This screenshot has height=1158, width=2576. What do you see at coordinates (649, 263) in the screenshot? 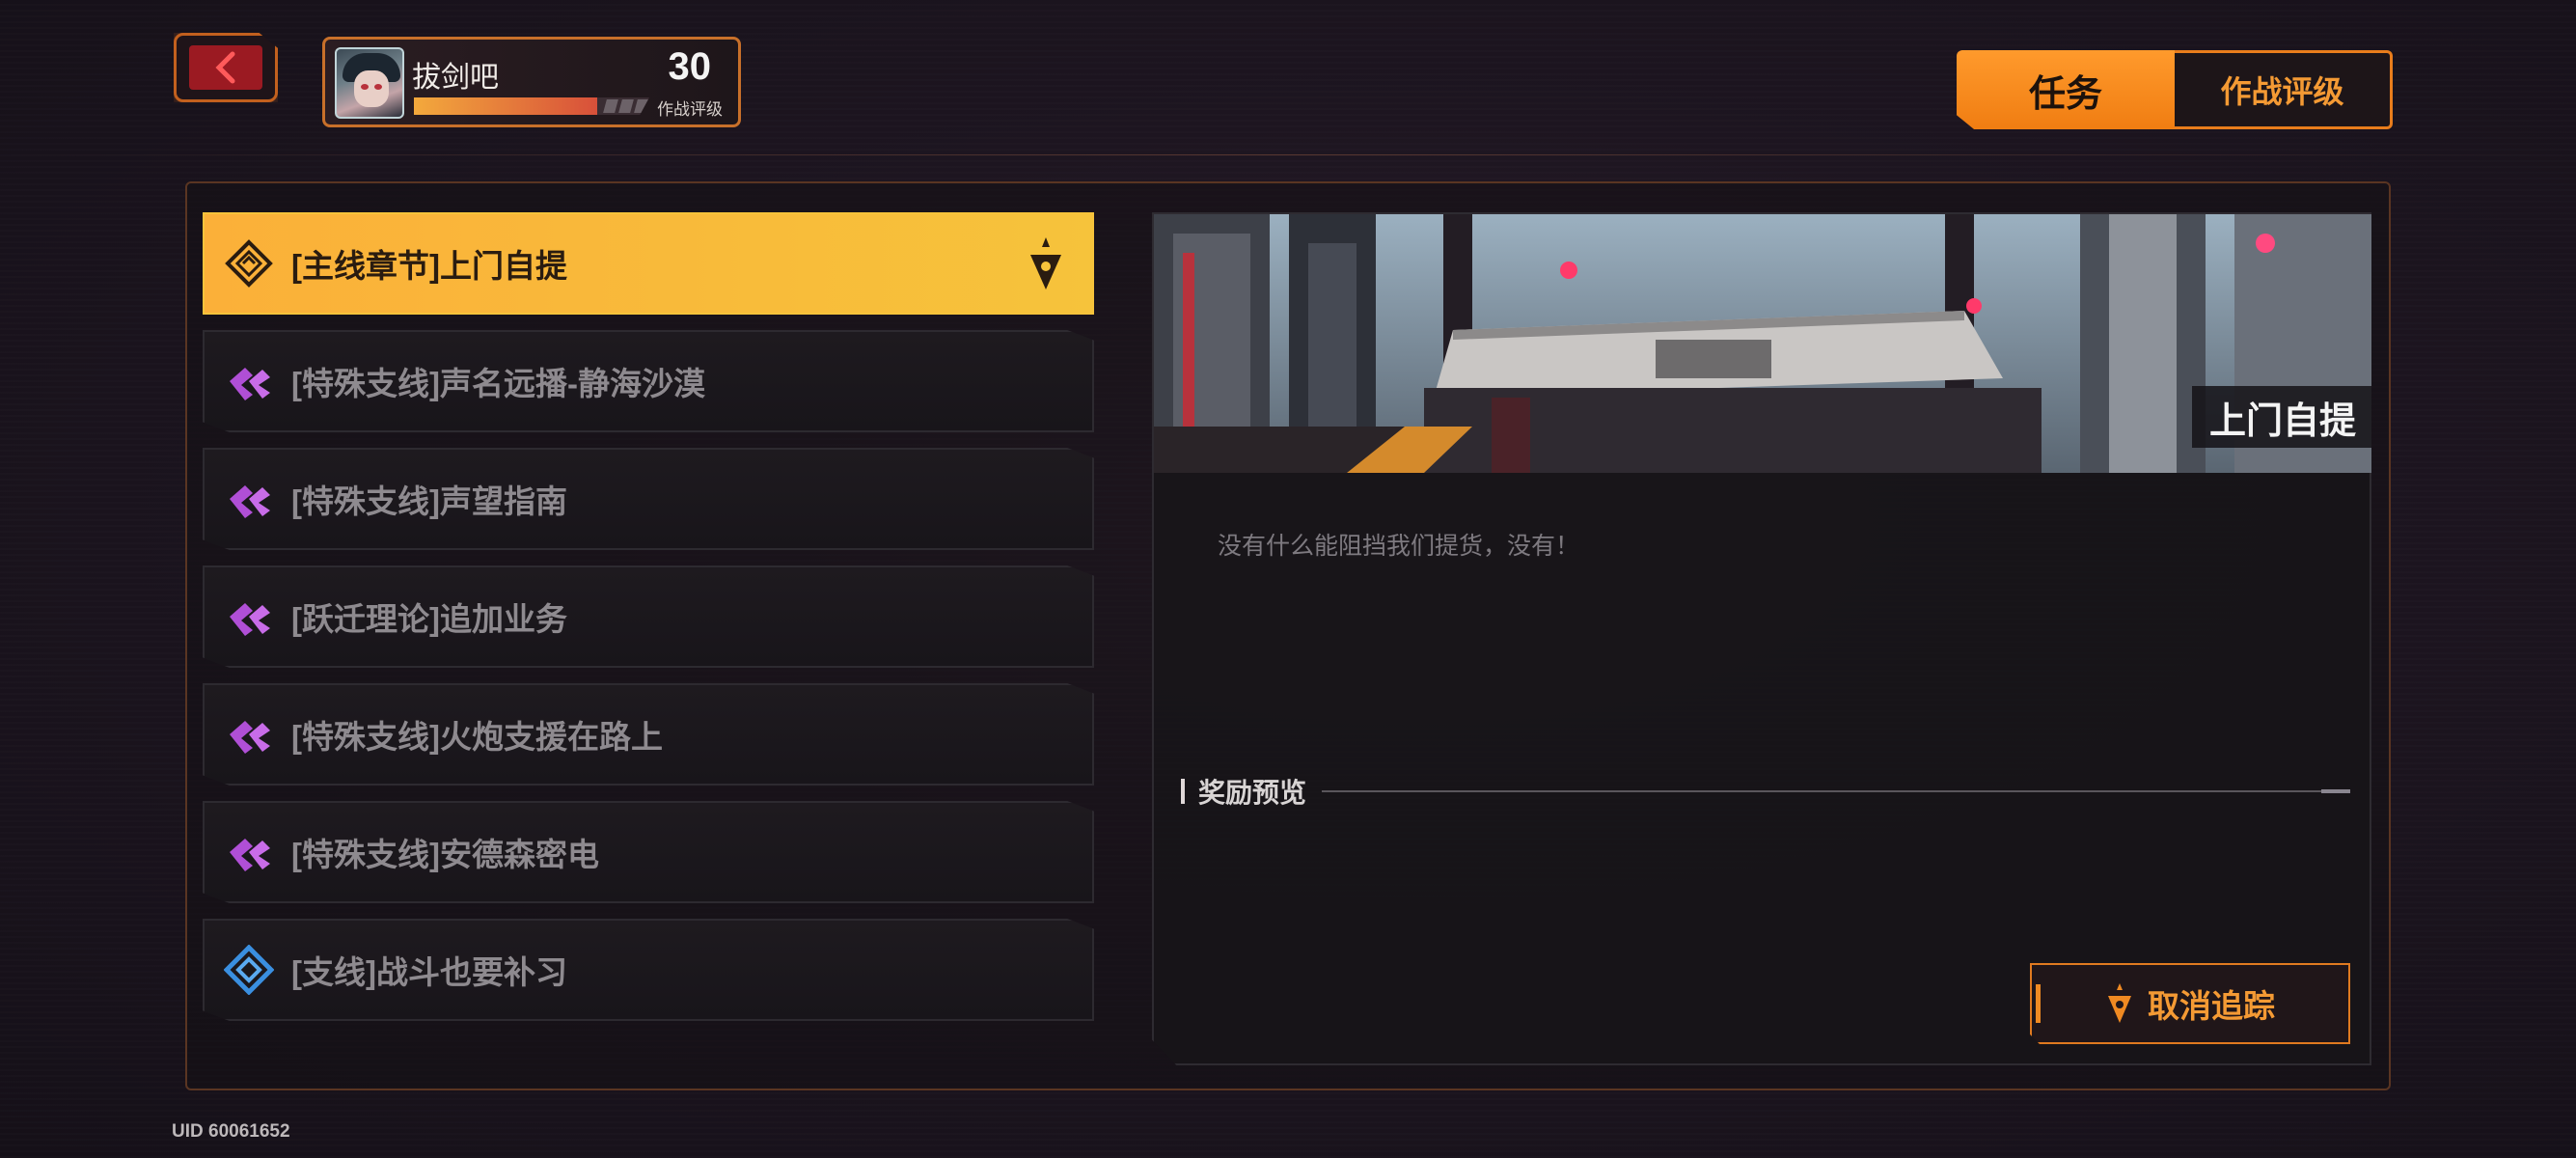
I see `quest-item-main: [主线章节]上门自提` at bounding box center [649, 263].